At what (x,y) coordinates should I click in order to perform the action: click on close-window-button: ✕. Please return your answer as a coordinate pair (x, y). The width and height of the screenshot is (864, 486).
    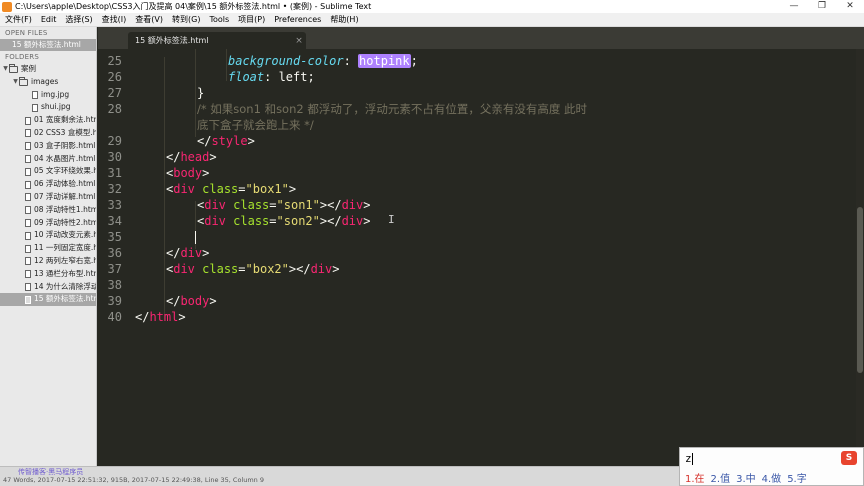
    Looking at the image, I should click on (850, 6).